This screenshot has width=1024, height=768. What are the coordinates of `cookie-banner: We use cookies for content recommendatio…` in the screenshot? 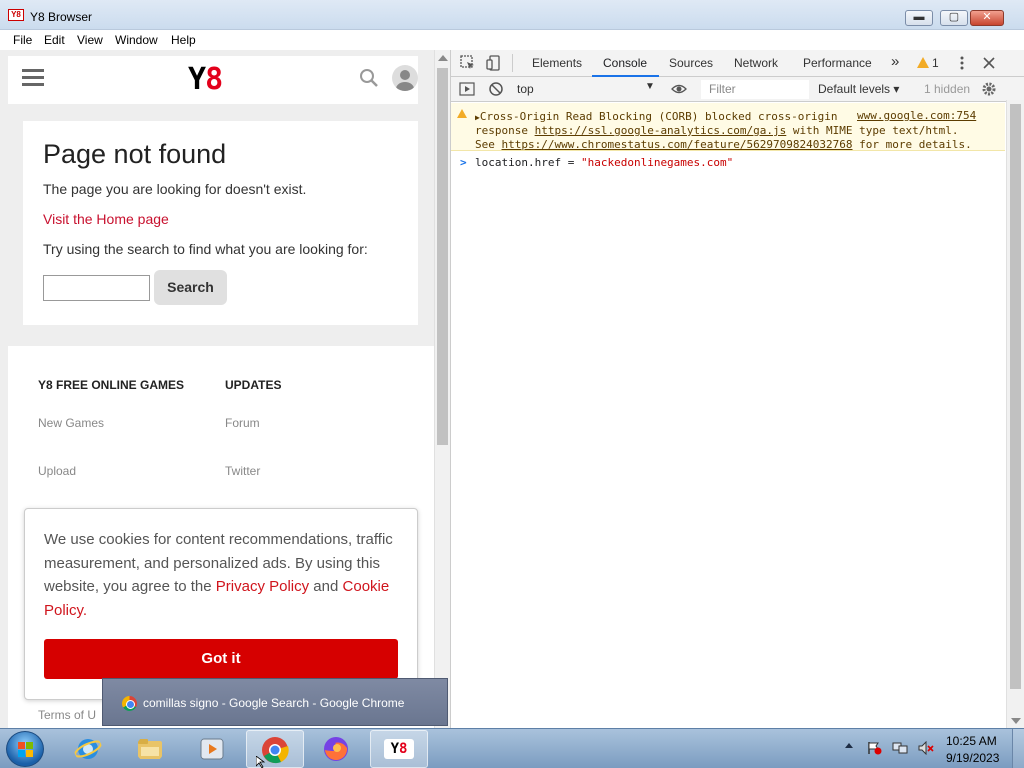 It's located at (221, 604).